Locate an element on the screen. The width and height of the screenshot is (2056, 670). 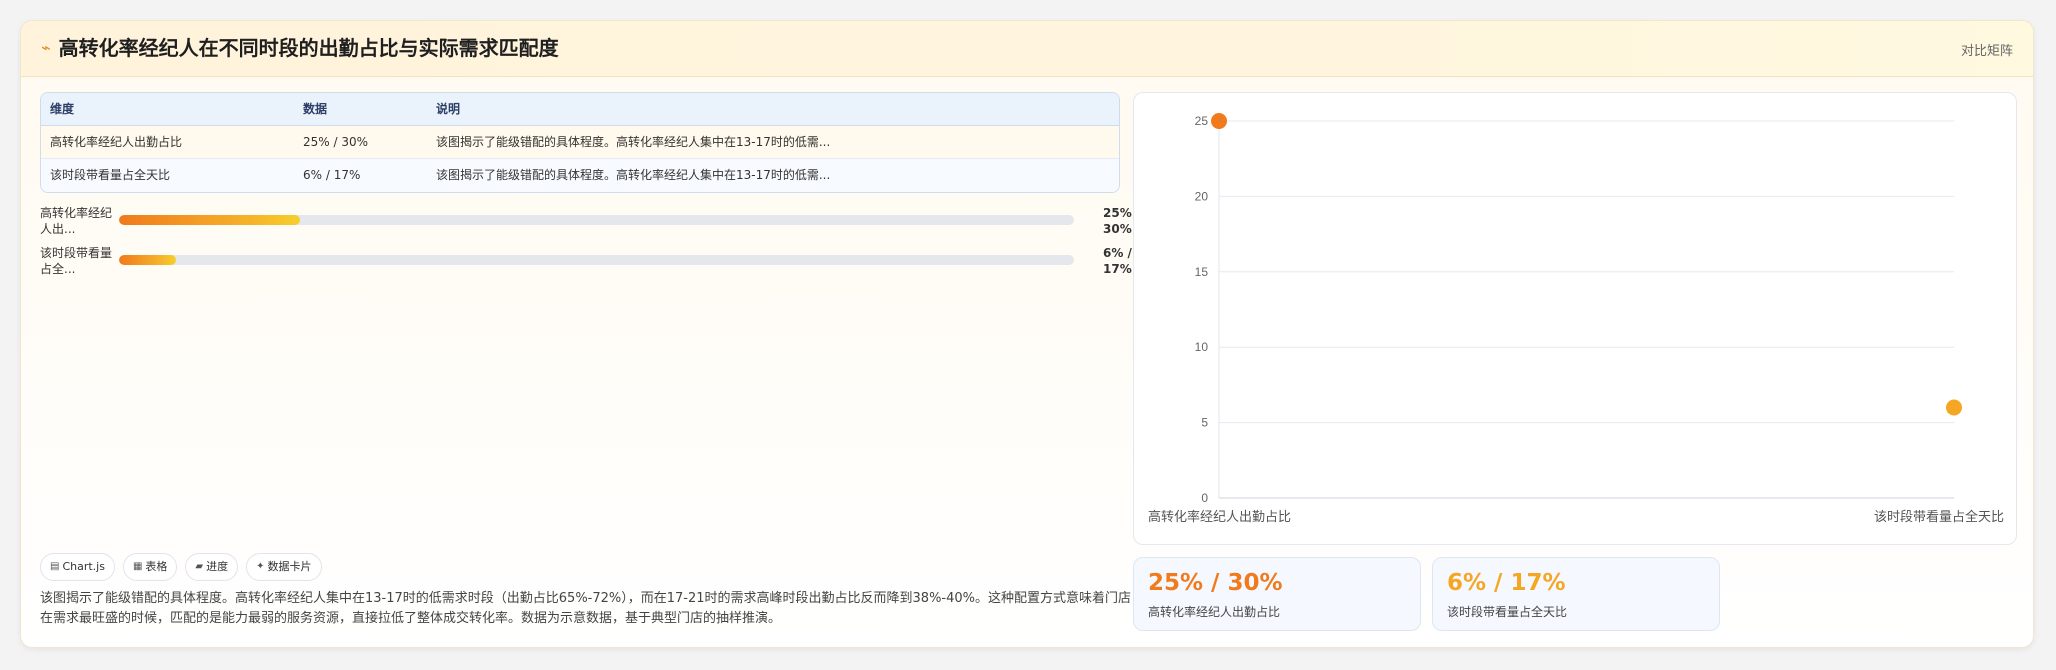
y-tick-label: 0 is located at coordinates (1204, 498).